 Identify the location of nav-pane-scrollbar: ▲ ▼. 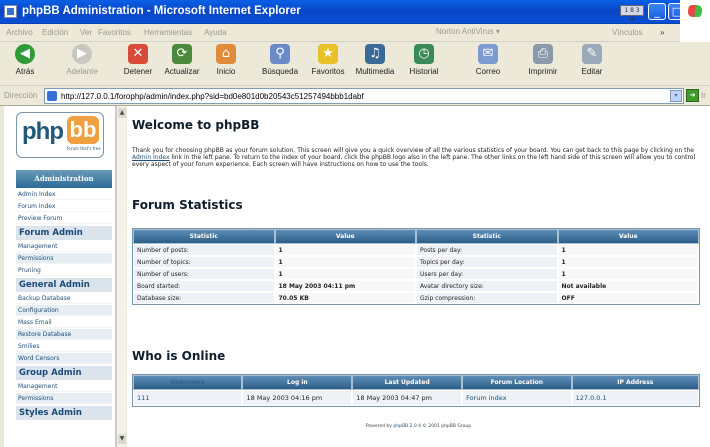
(121, 276).